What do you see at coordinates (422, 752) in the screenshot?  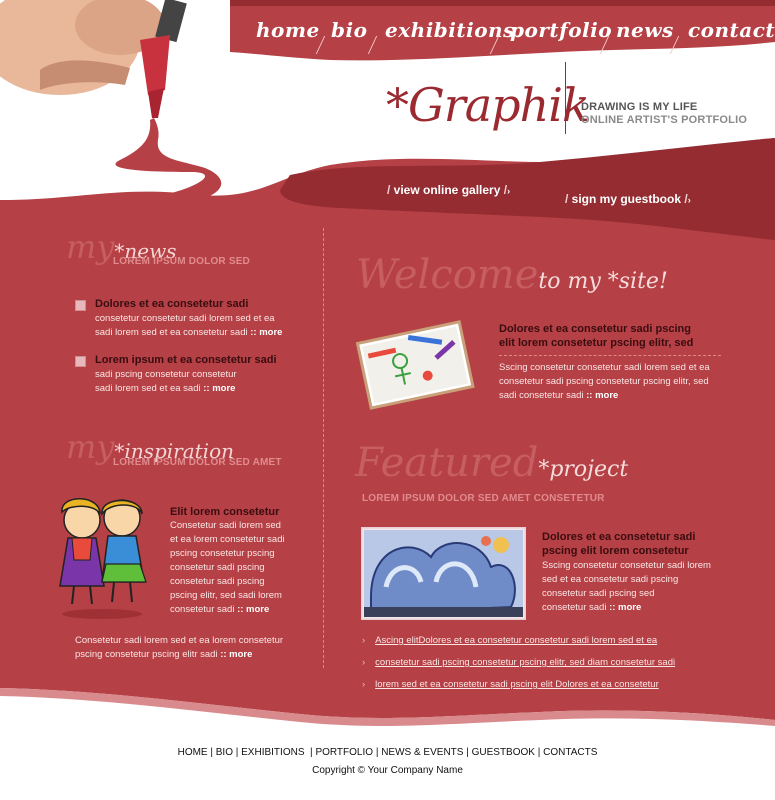 I see `footer-link-news-events: NEWS & EVENTS` at bounding box center [422, 752].